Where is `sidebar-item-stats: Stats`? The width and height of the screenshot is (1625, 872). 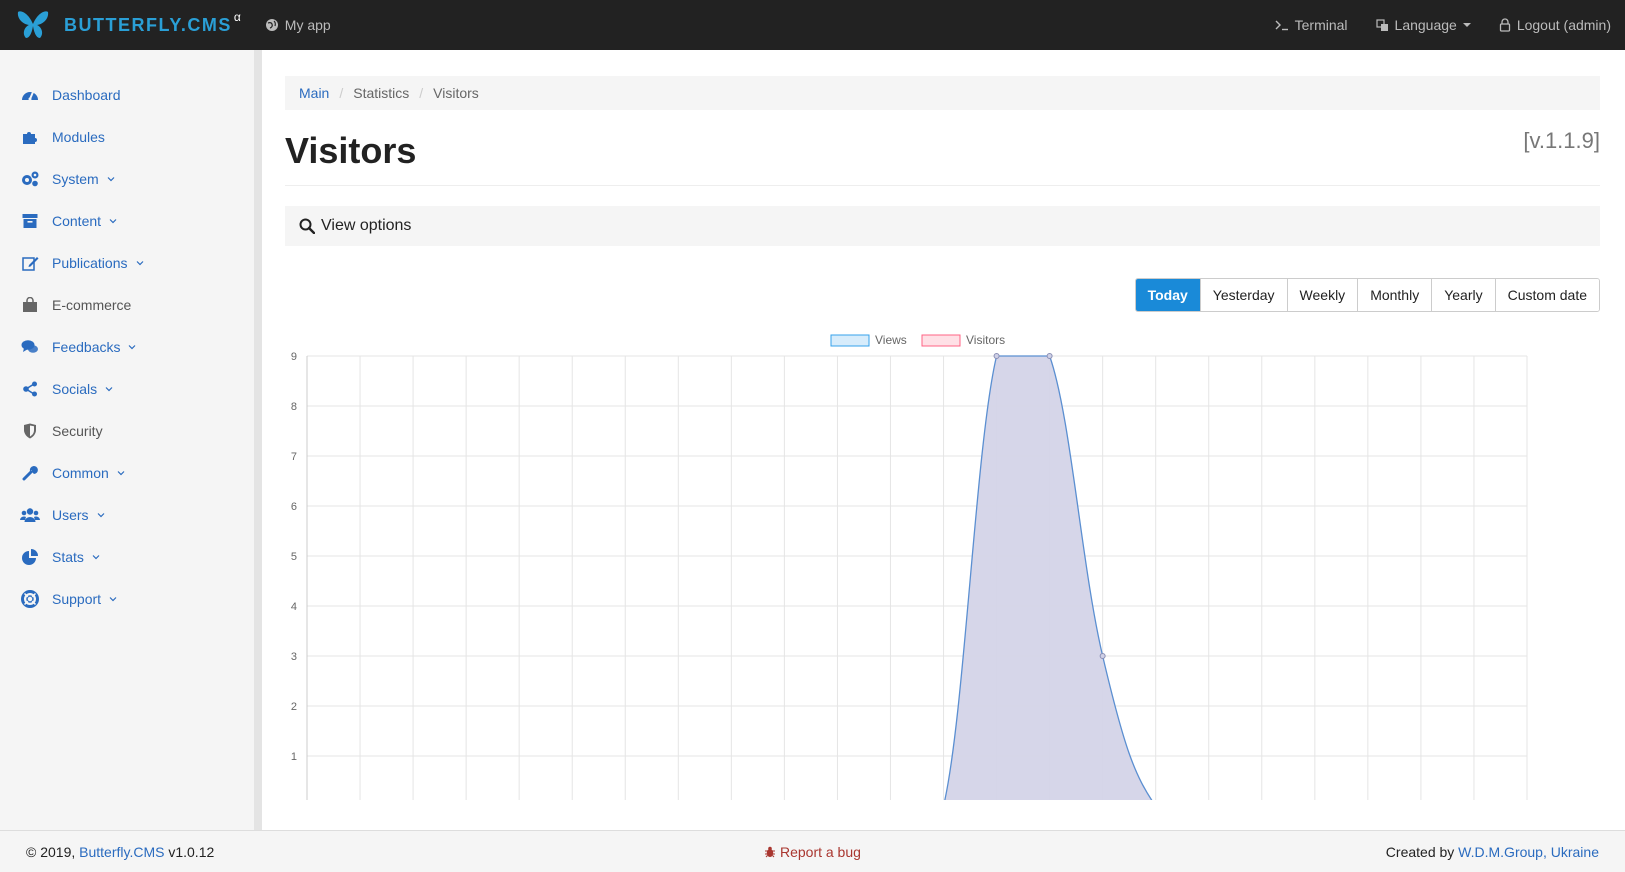
sidebar-item-stats: Stats is located at coordinates (127, 557).